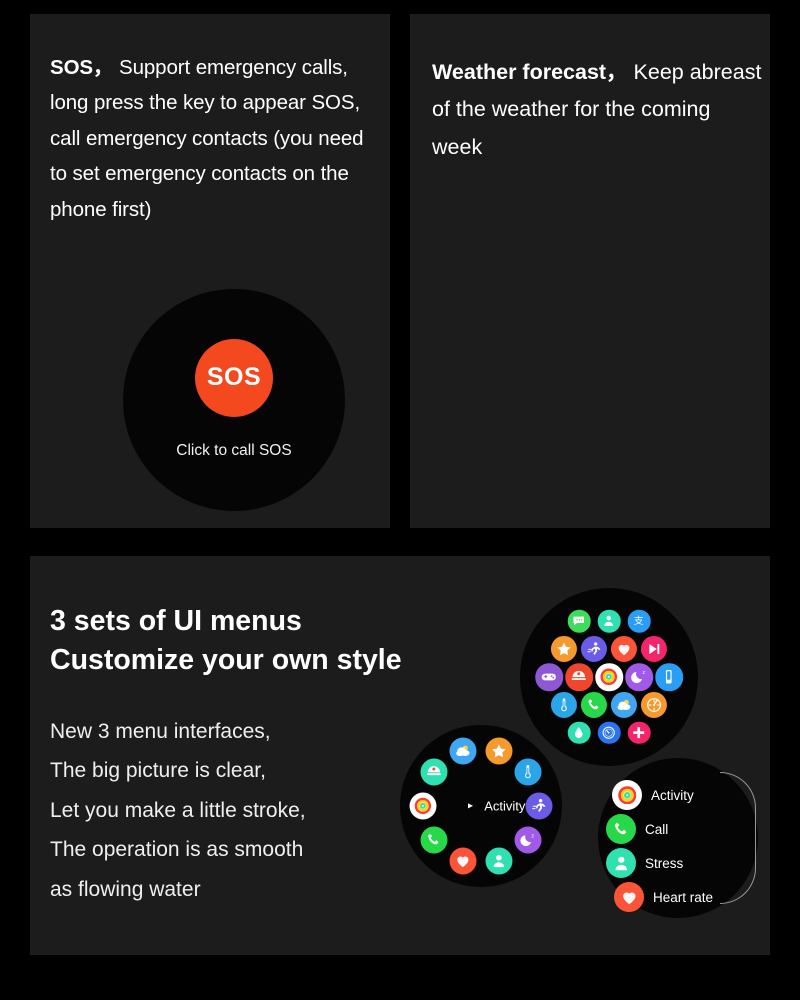  Describe the element at coordinates (505, 806) in the screenshot. I see `ring-selected-label: Activity` at that location.